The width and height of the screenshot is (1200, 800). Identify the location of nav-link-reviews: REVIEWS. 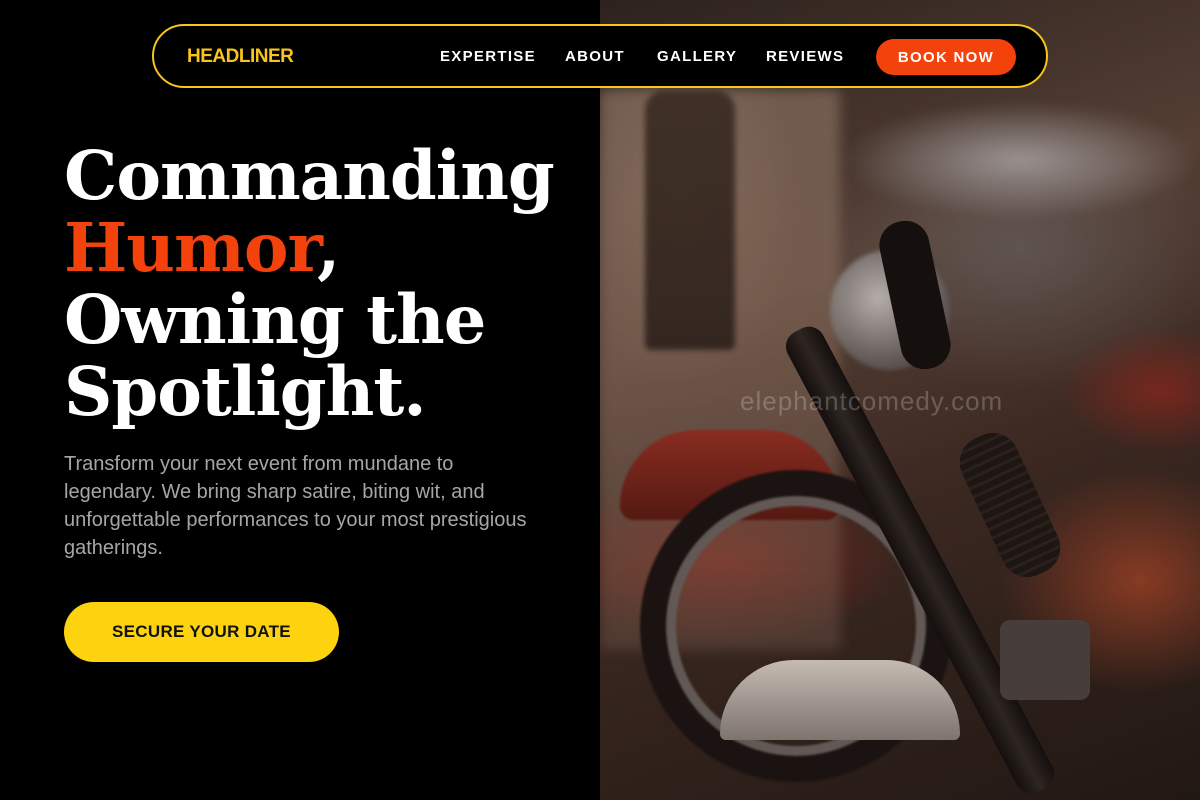
(805, 57).